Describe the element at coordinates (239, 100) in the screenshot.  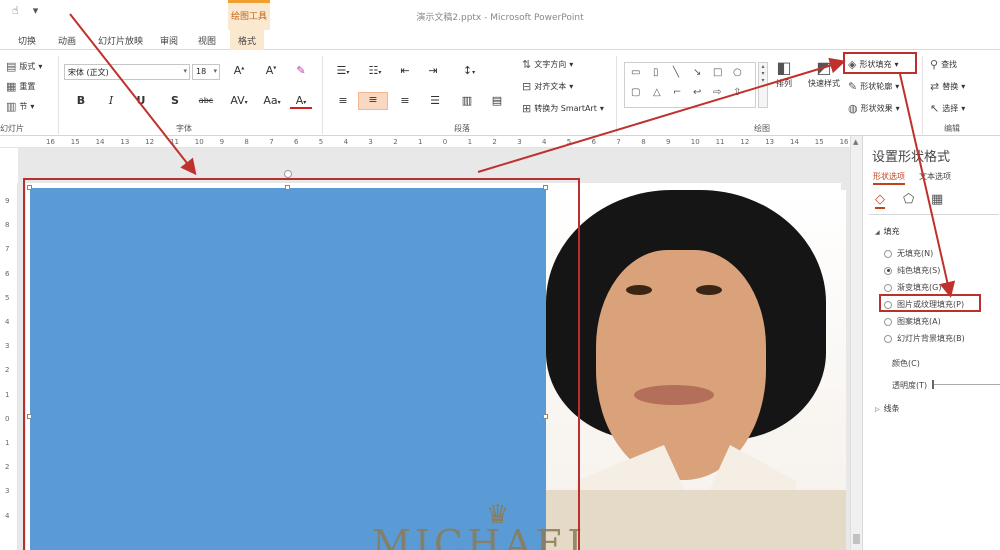
I see `char-spacing-button: AV▾` at that location.